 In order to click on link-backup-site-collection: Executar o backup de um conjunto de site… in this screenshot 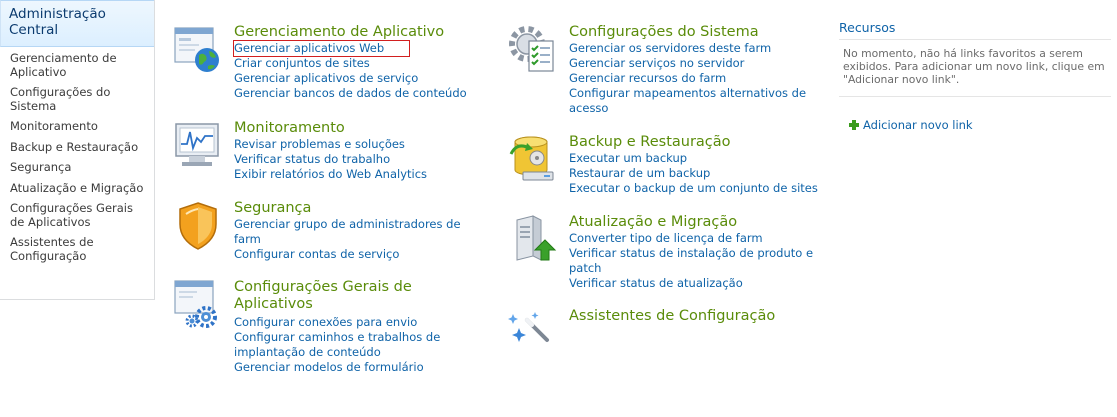, I will do `click(699, 188)`.